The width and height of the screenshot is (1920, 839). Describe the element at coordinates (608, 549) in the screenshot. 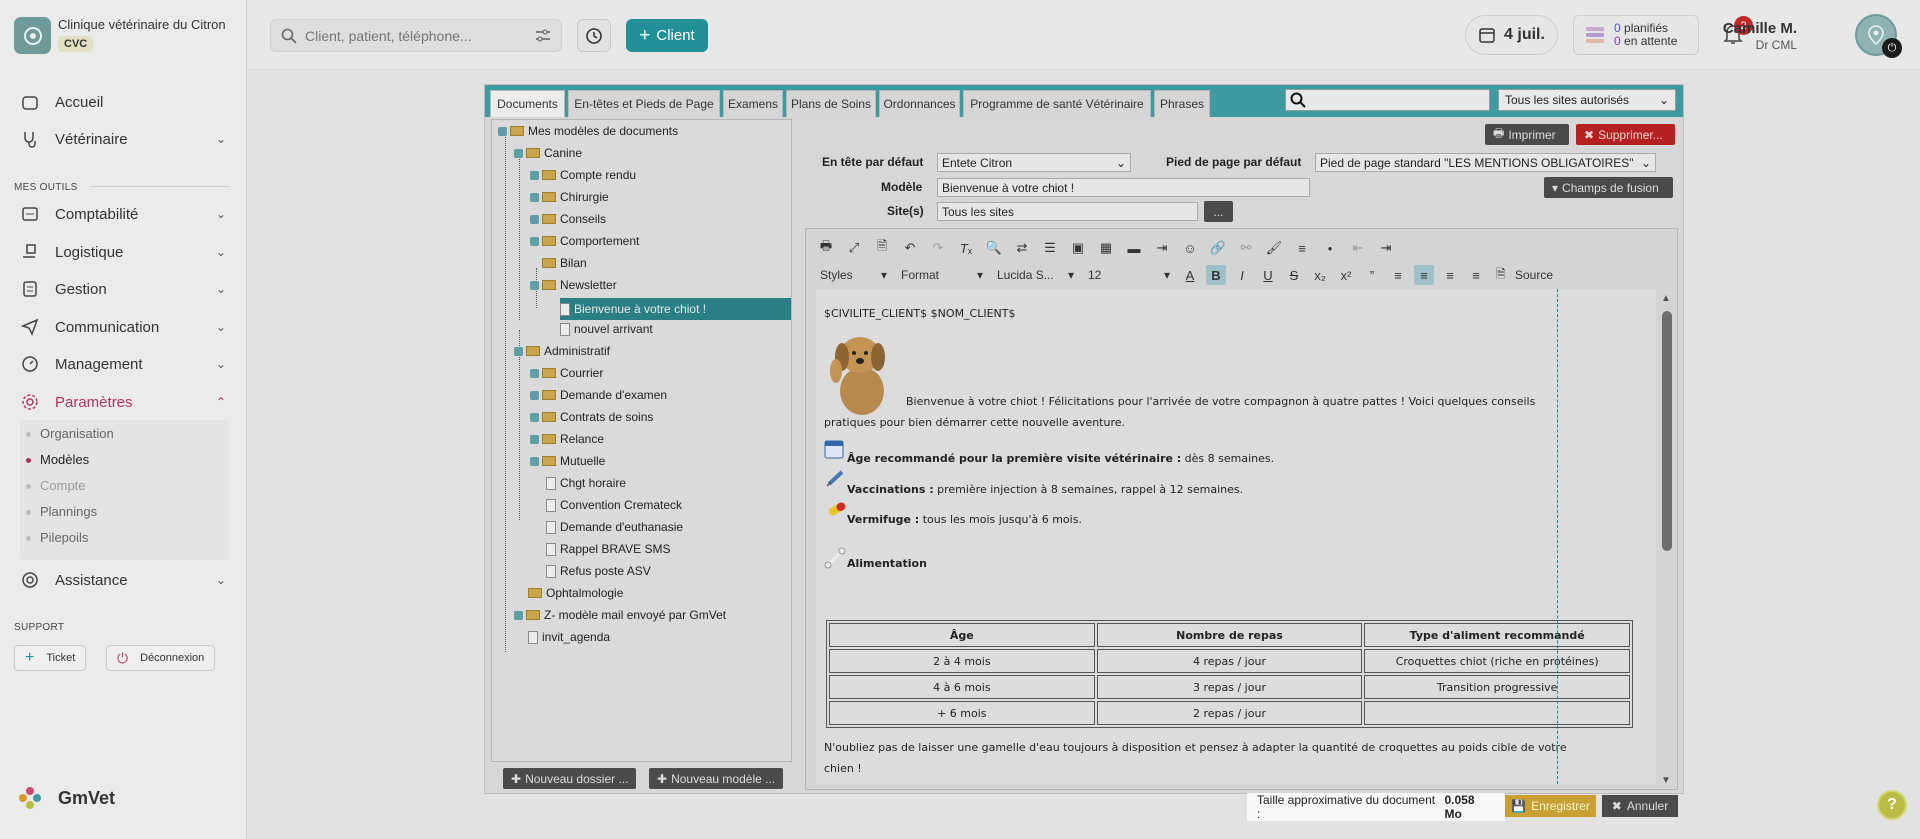

I see `tree-item-rappel: Rappel BRAVE SMS` at that location.